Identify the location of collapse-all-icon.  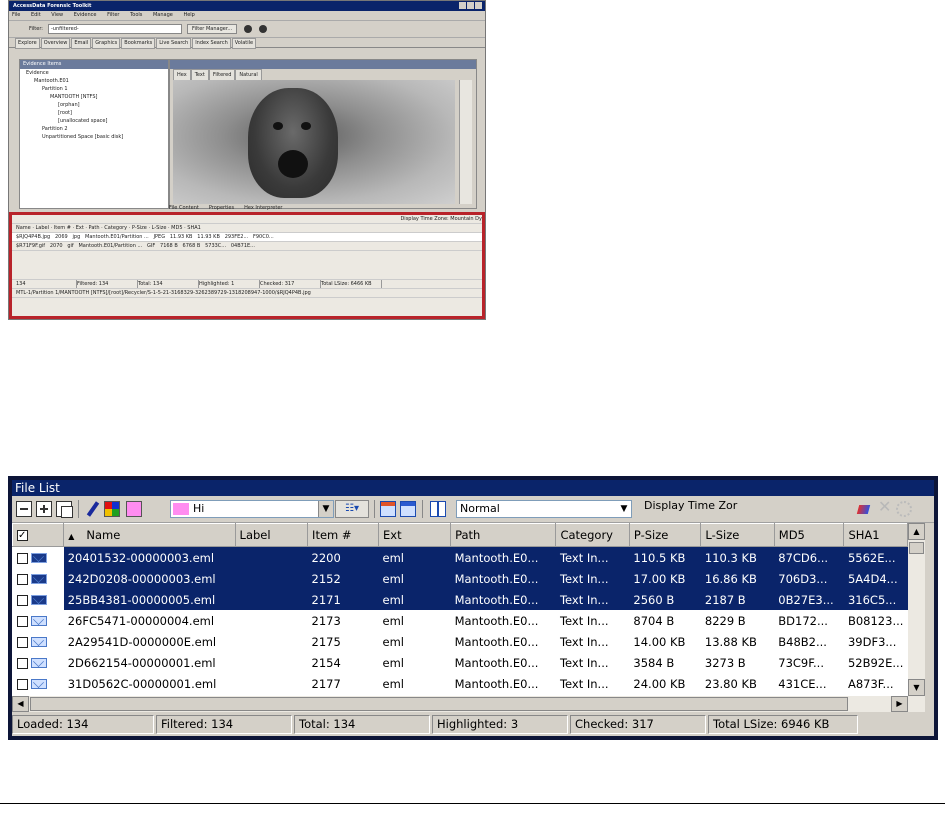
(24, 509).